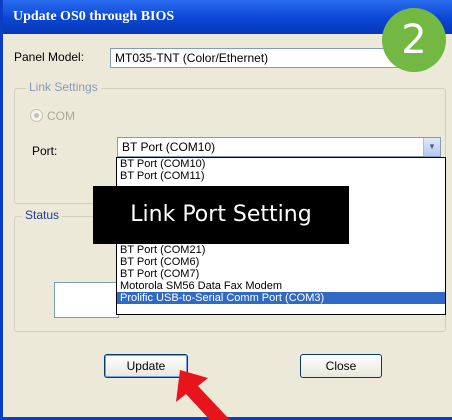 The width and height of the screenshot is (452, 420). I want to click on red-arrow-icon, so click(203, 395).